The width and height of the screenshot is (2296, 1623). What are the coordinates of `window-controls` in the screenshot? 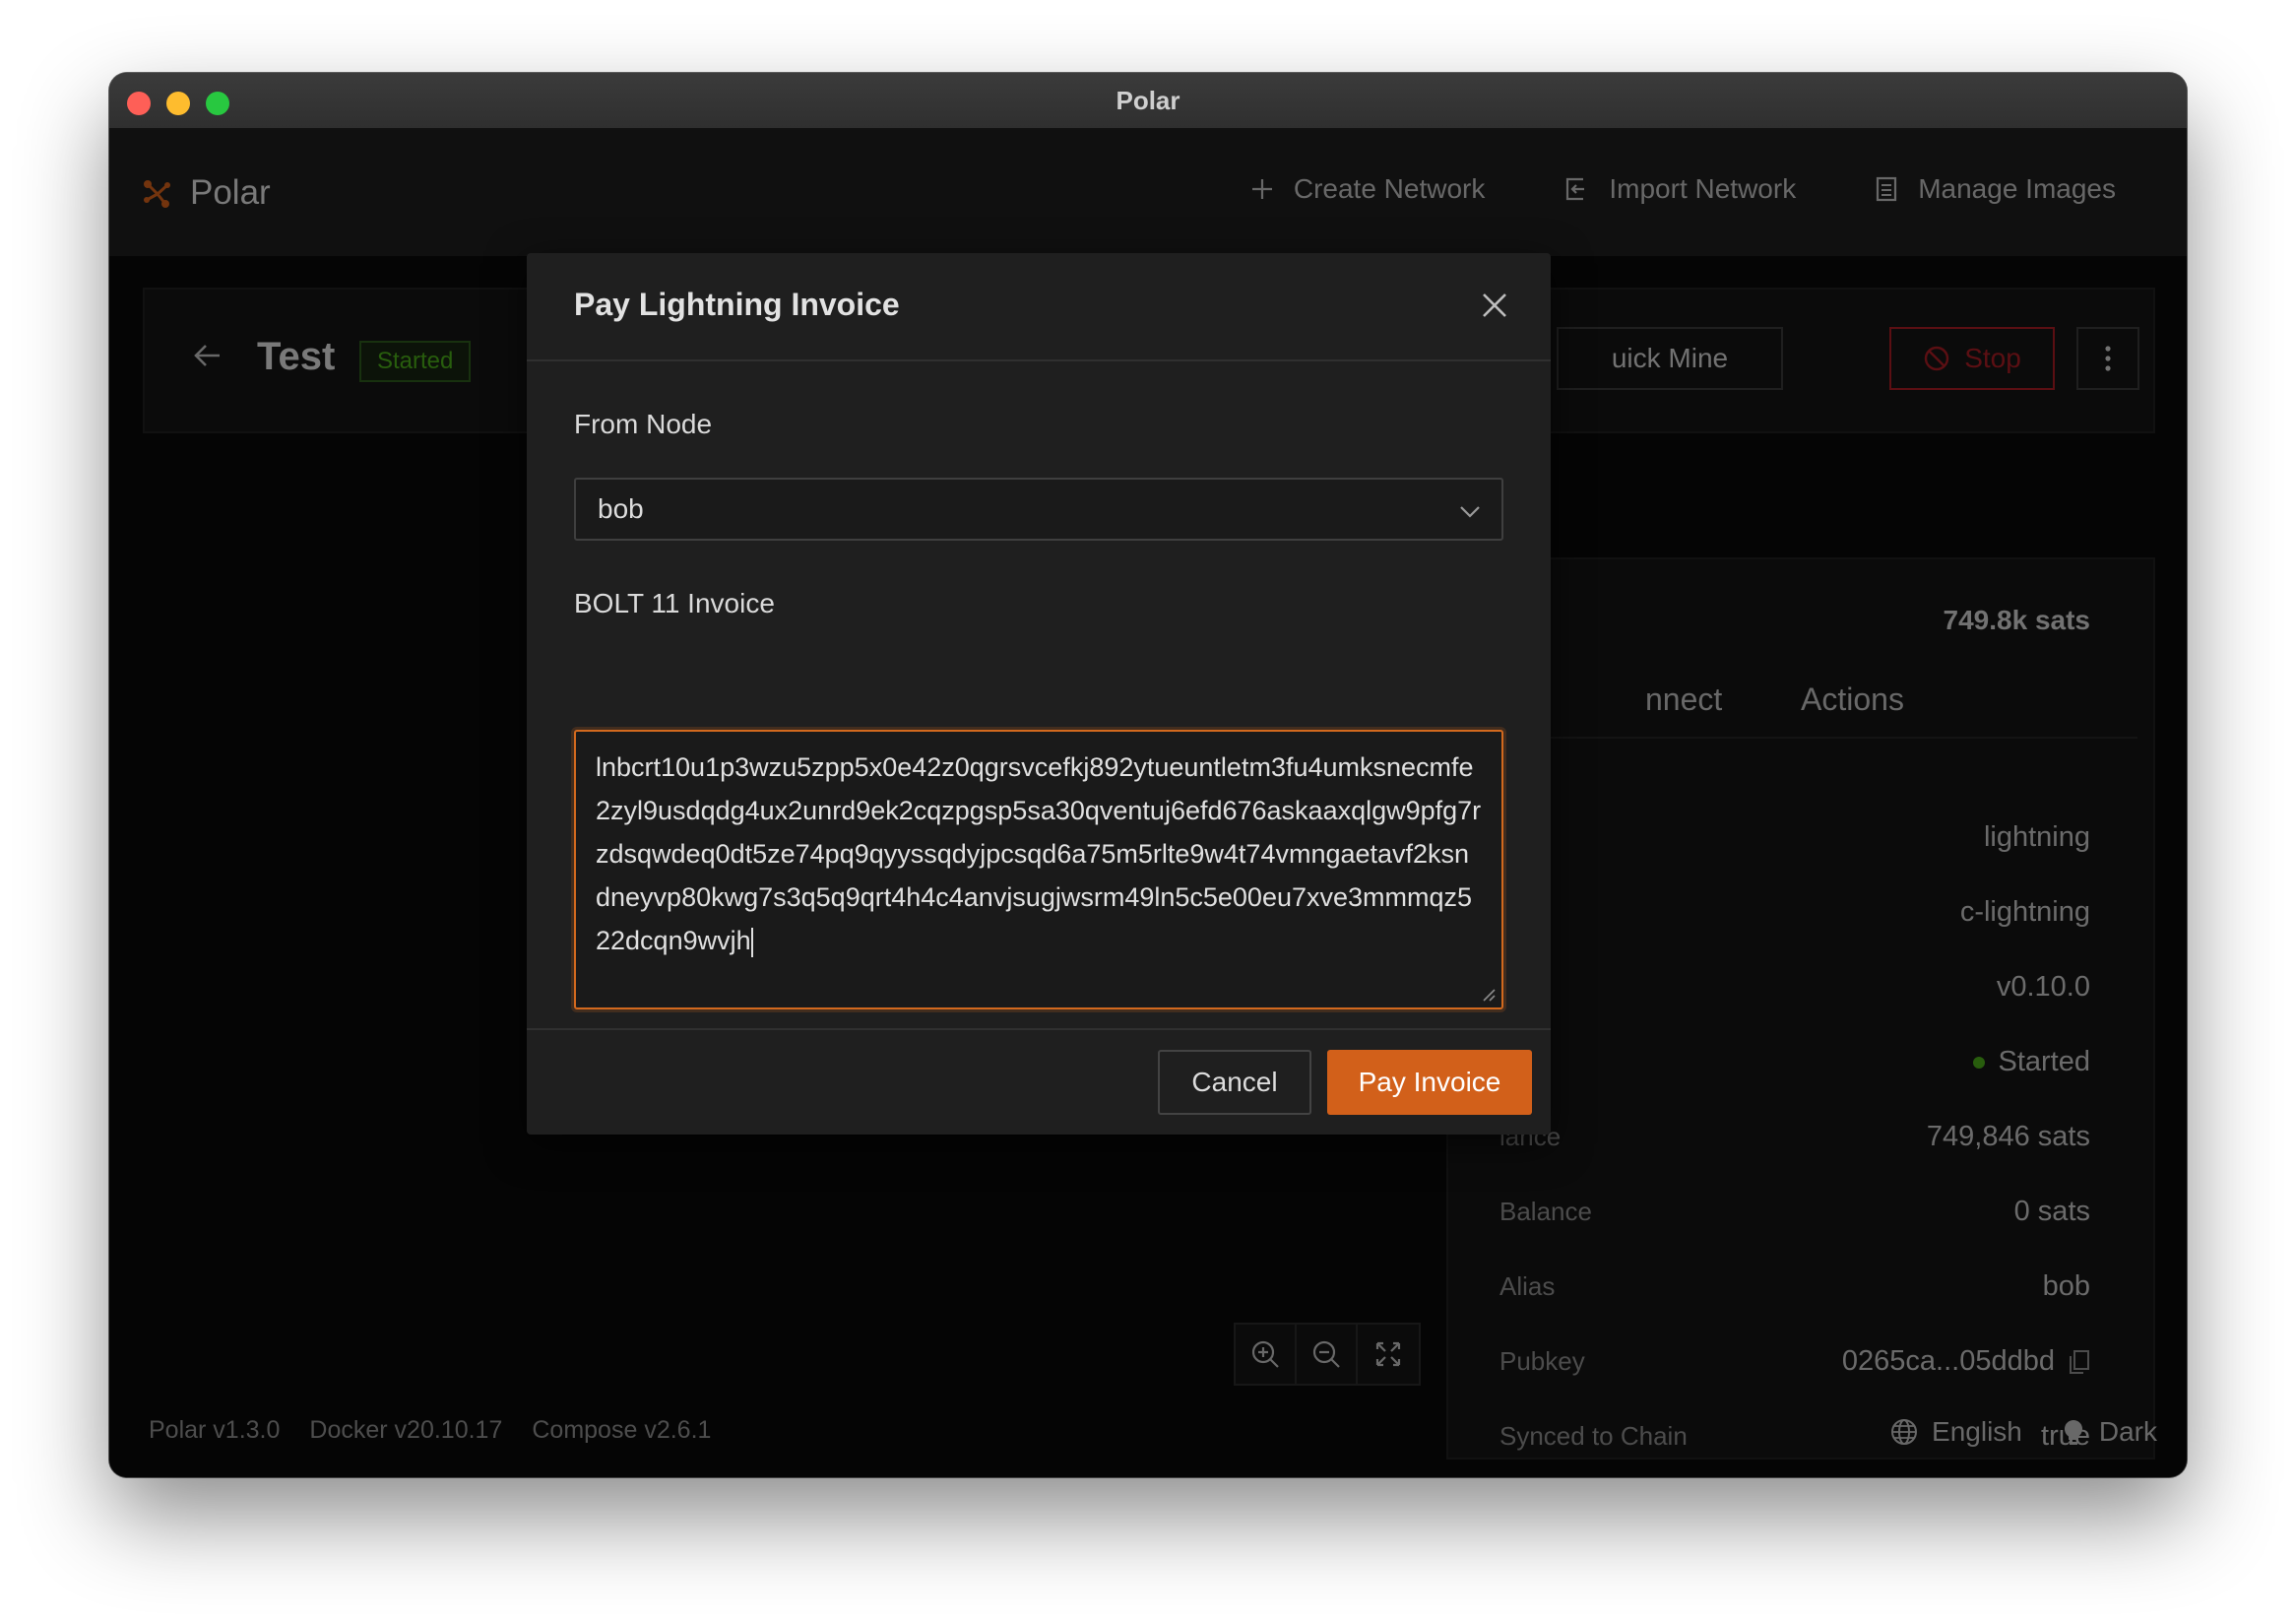 It's located at (178, 103).